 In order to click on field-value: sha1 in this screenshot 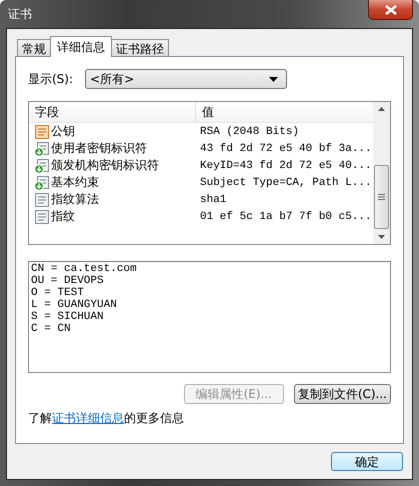, I will do `click(213, 200)`.